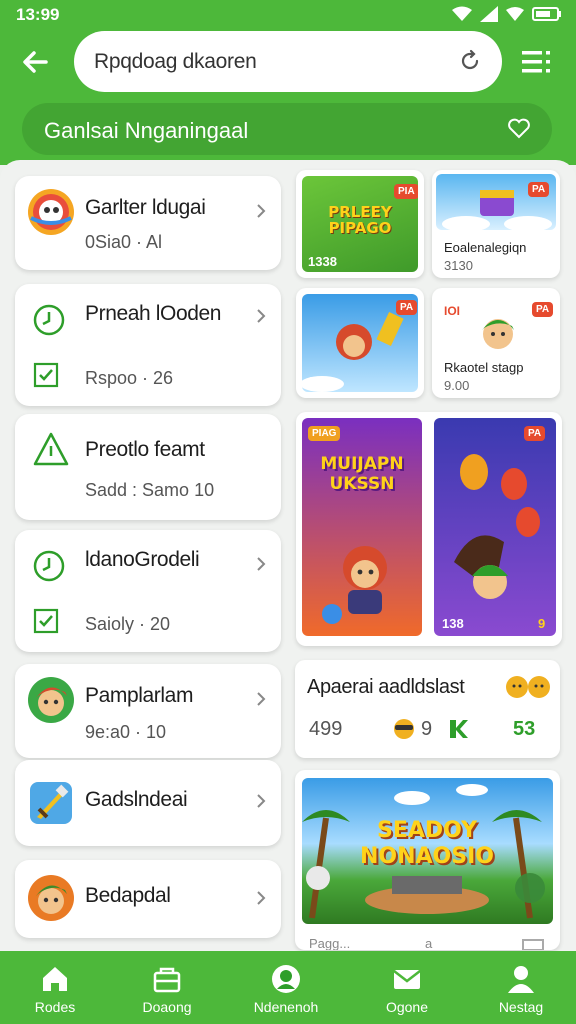  I want to click on list-item: Pamplarlam 9e:a0 · 10, so click(148, 711).